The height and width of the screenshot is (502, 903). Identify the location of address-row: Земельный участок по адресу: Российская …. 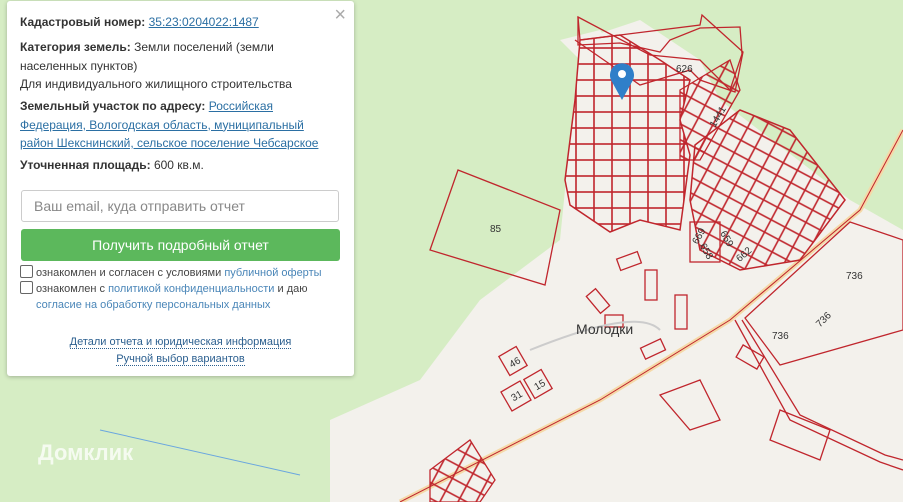
(177, 125).